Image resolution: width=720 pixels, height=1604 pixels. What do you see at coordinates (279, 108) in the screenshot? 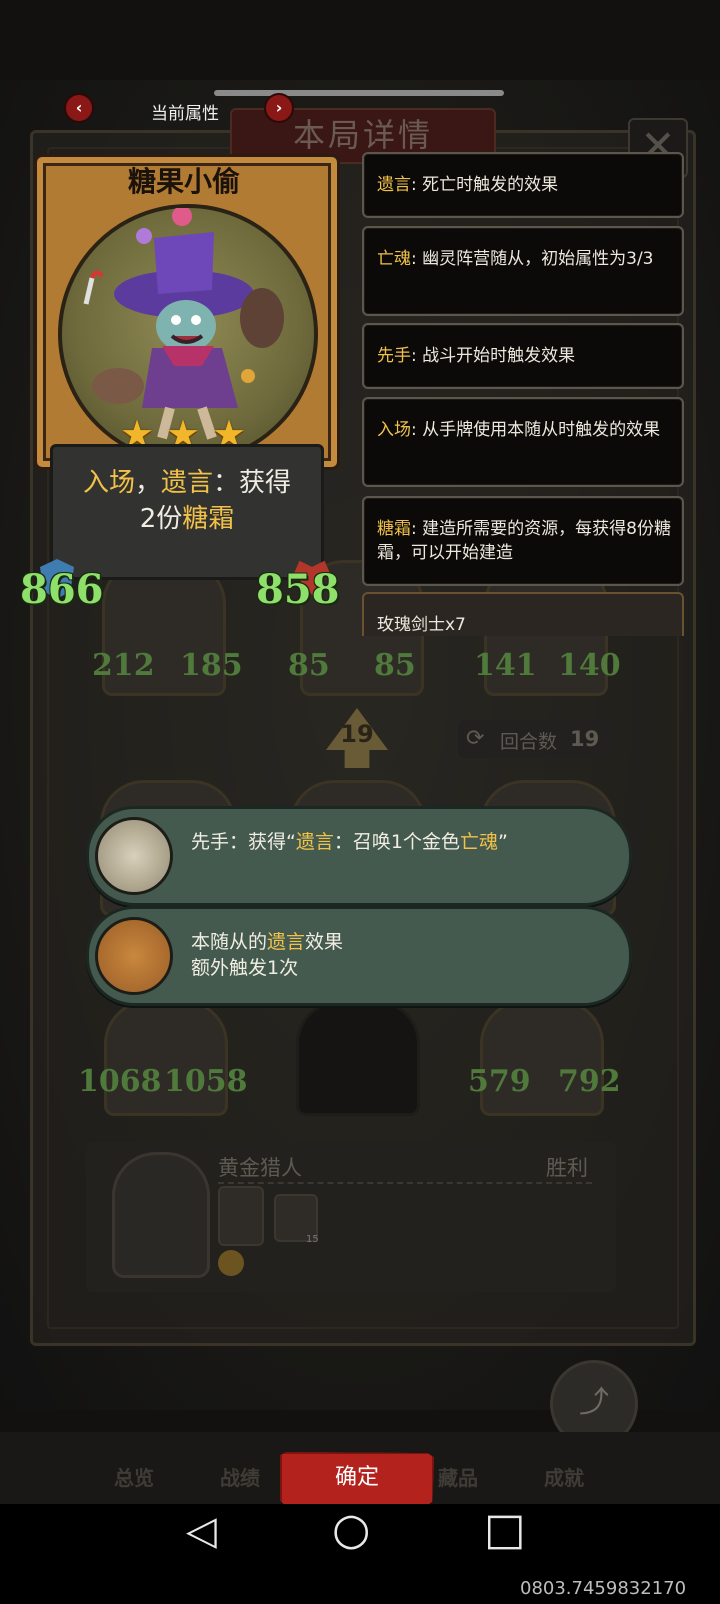
I see `next-page-button: ›` at bounding box center [279, 108].